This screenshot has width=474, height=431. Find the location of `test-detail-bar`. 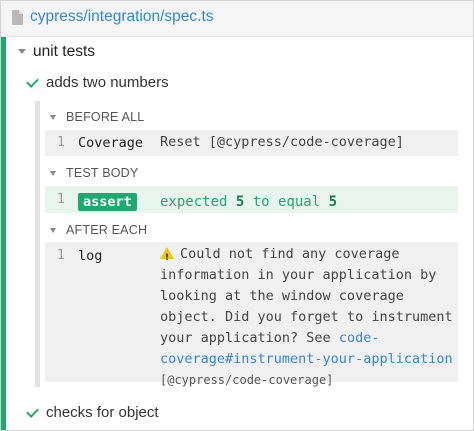

test-detail-bar is located at coordinates (37, 244).